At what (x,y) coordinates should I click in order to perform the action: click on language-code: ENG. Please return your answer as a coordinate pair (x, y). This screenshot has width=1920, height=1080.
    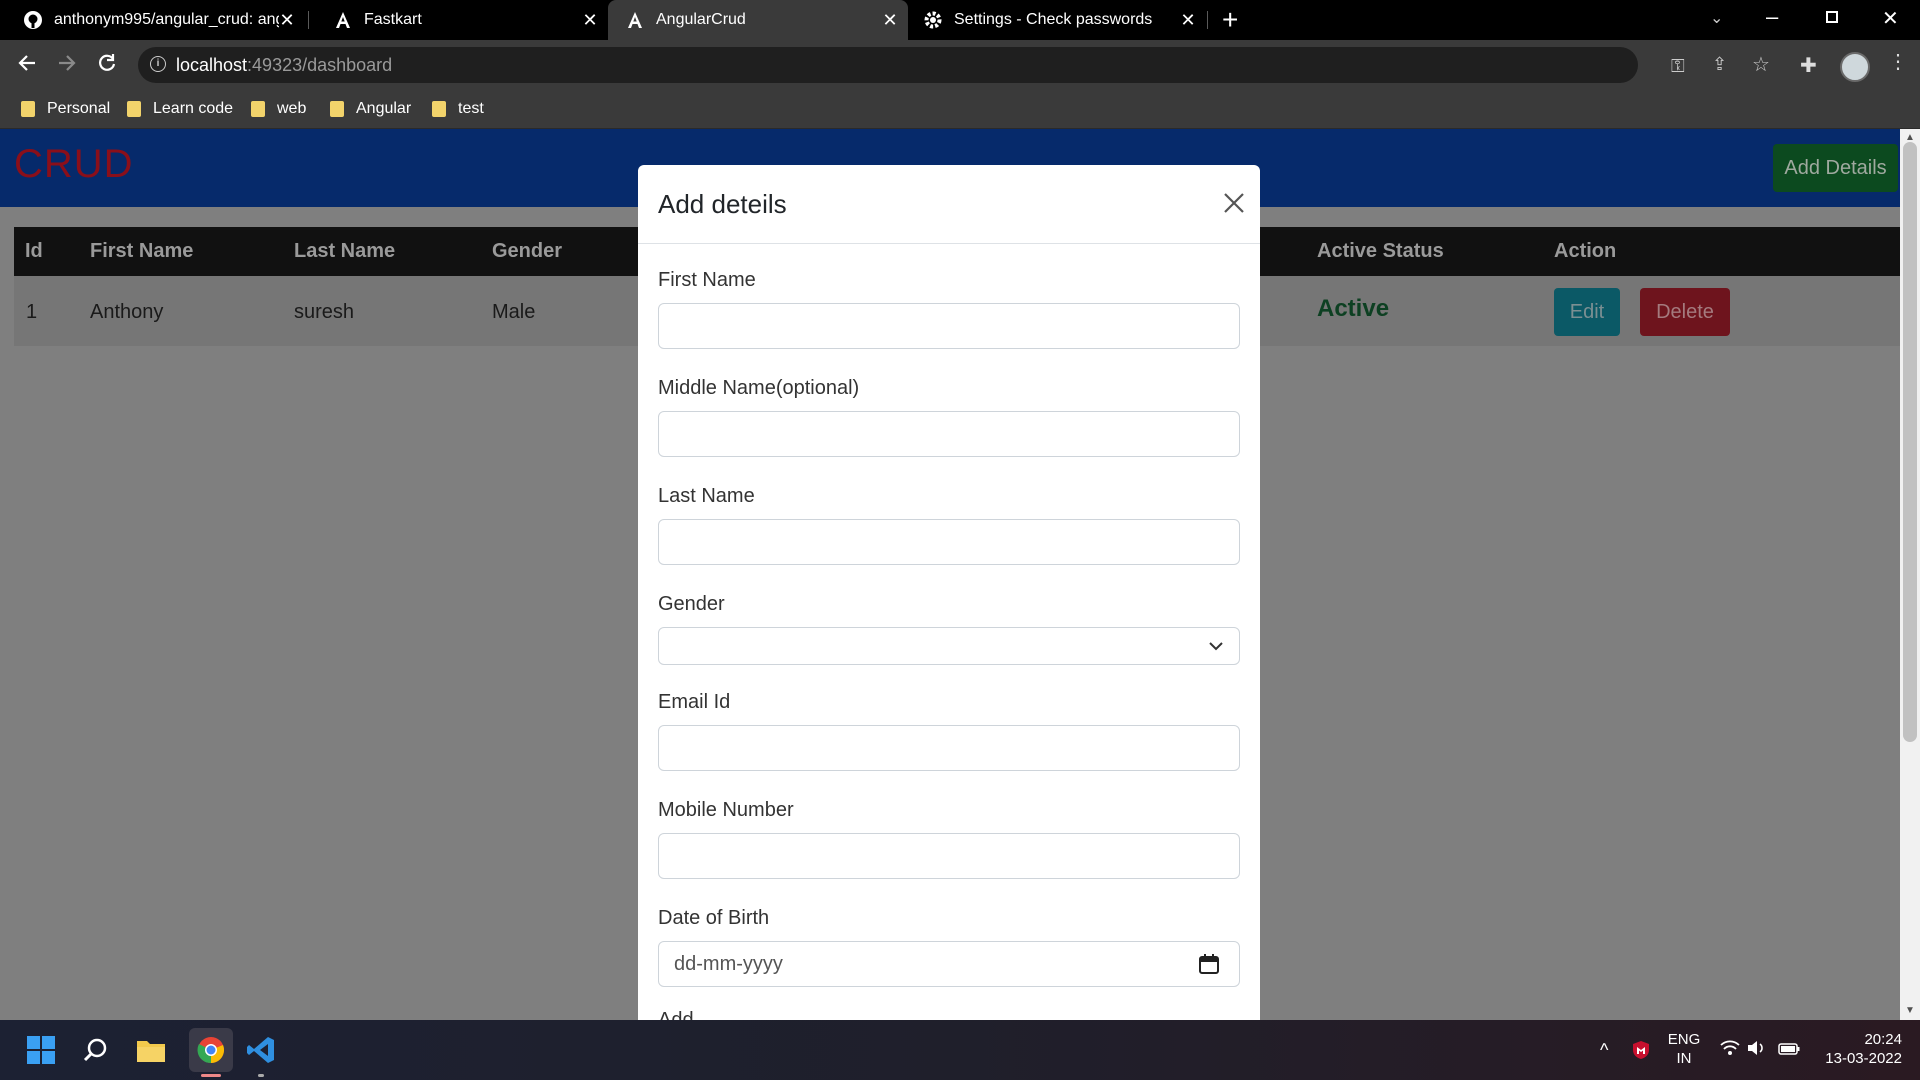
    Looking at the image, I should click on (1684, 1039).